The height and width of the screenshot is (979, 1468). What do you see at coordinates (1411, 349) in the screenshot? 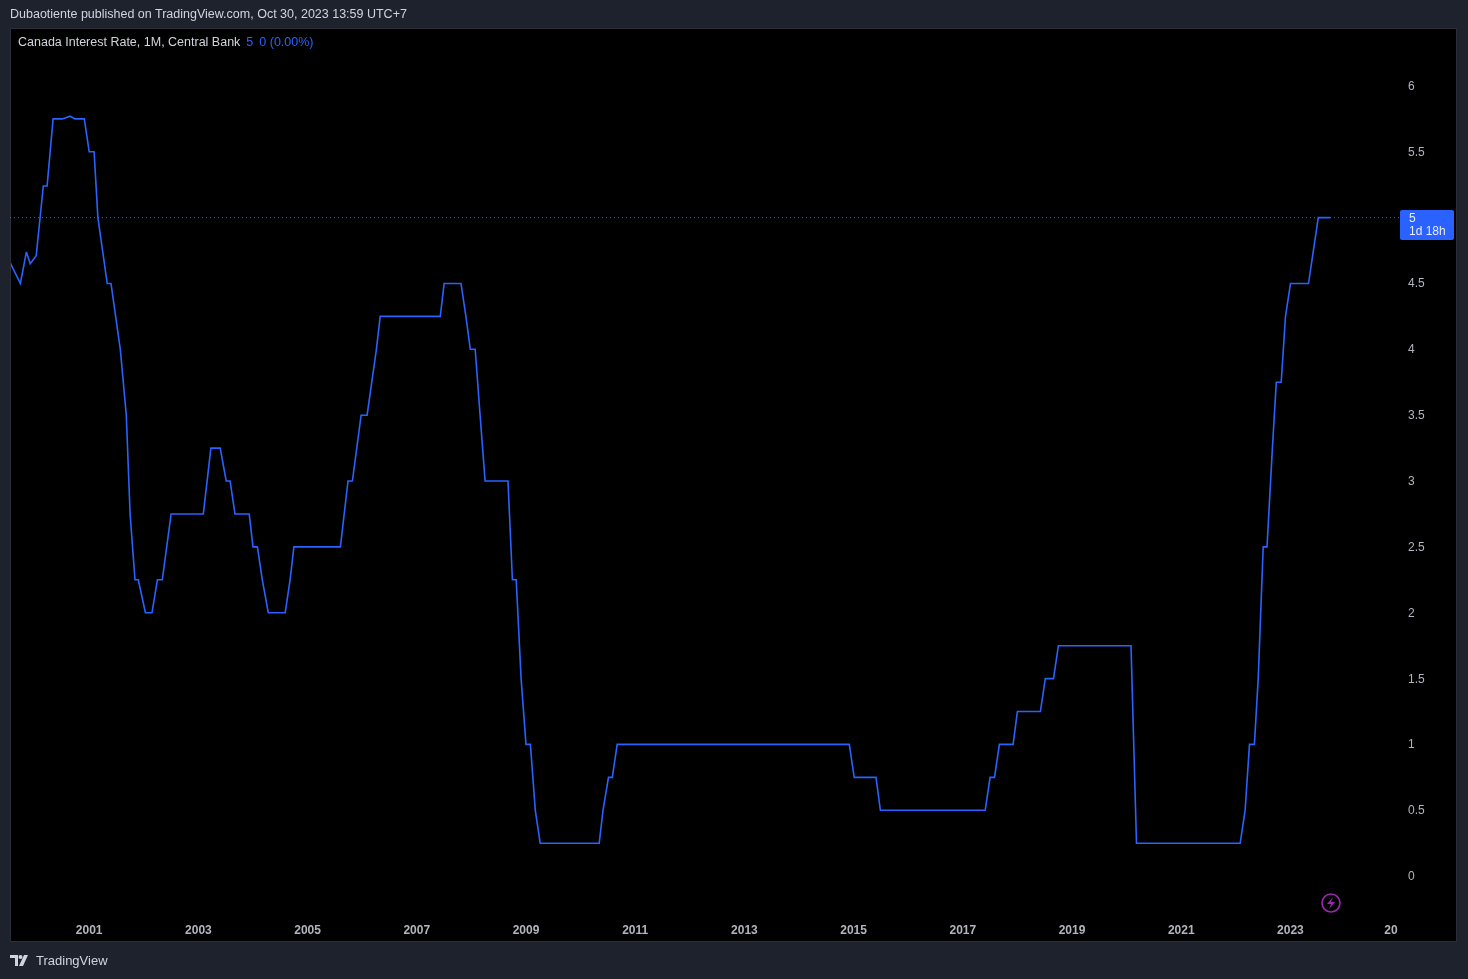
I see `y-axis-label: 4` at bounding box center [1411, 349].